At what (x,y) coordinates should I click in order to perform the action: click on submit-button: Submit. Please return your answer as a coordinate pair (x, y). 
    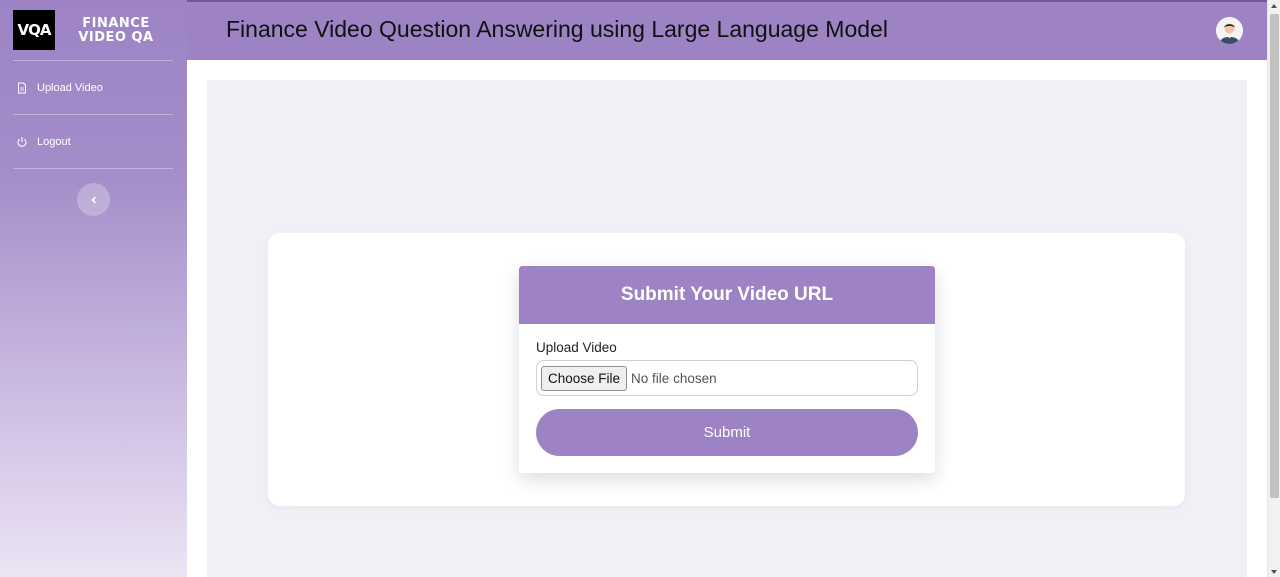
    Looking at the image, I should click on (727, 432).